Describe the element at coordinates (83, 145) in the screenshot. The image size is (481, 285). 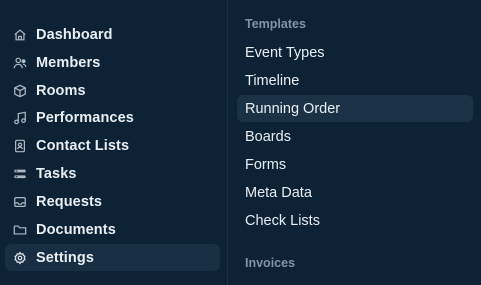
I see `sidebar-item-label: Contact Lists` at that location.